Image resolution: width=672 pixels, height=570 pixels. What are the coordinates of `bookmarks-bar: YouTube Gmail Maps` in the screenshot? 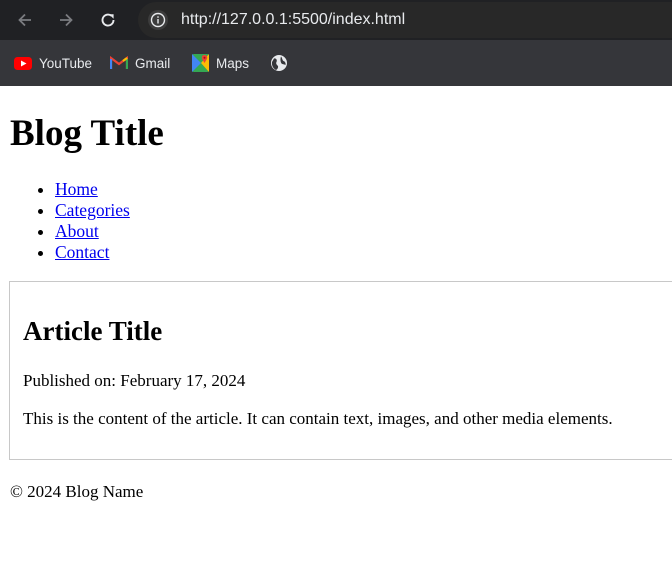 It's located at (336, 63).